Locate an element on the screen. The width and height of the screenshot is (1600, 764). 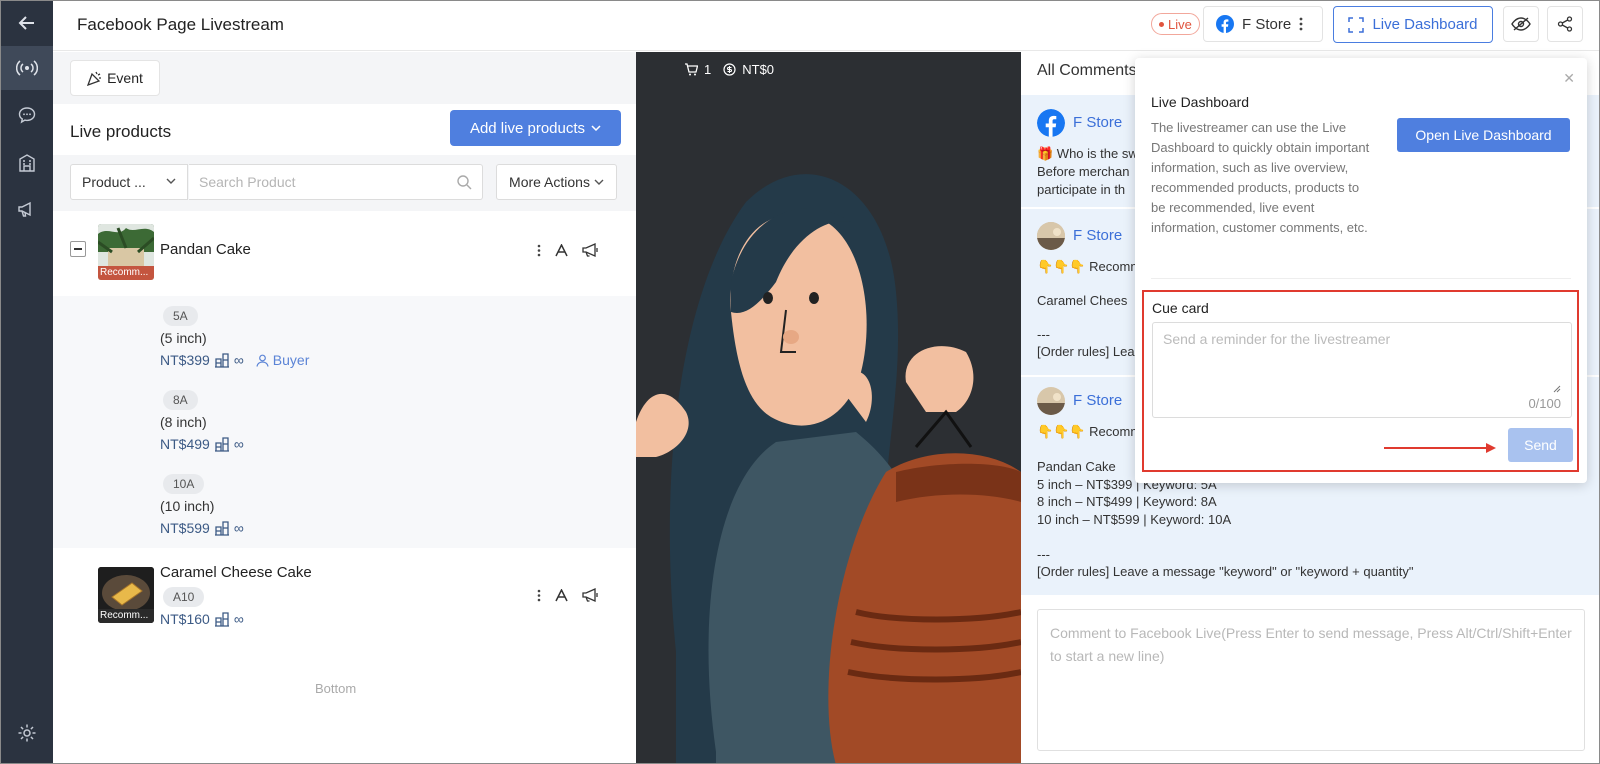
variant-keyword: 10A is located at coordinates (184, 484).